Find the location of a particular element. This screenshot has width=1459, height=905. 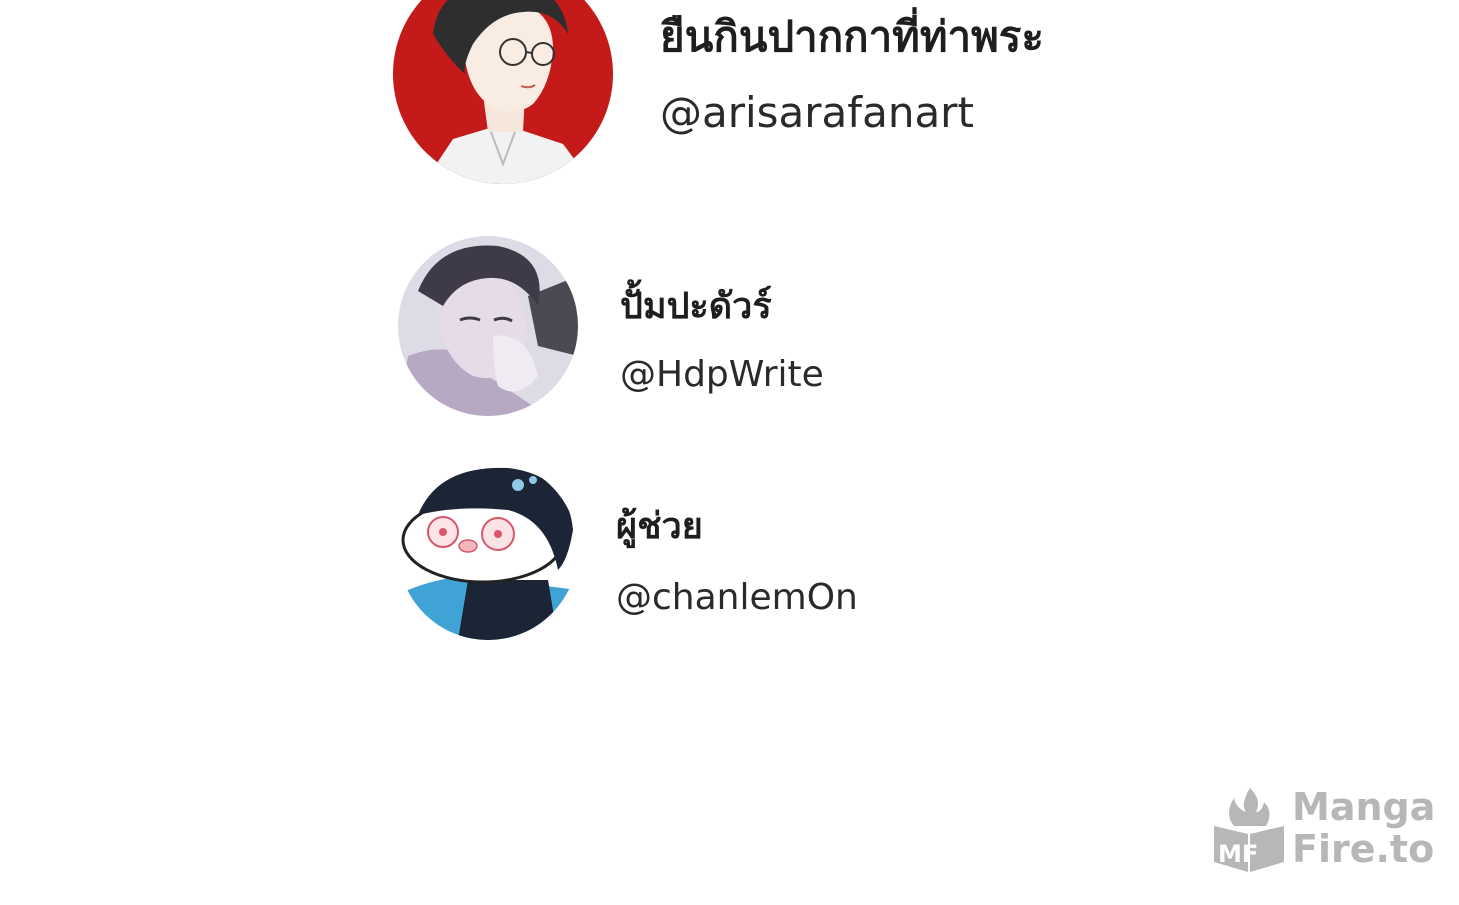

credit-name: ปั้มปะดัวร์ is located at coordinates (696, 306).